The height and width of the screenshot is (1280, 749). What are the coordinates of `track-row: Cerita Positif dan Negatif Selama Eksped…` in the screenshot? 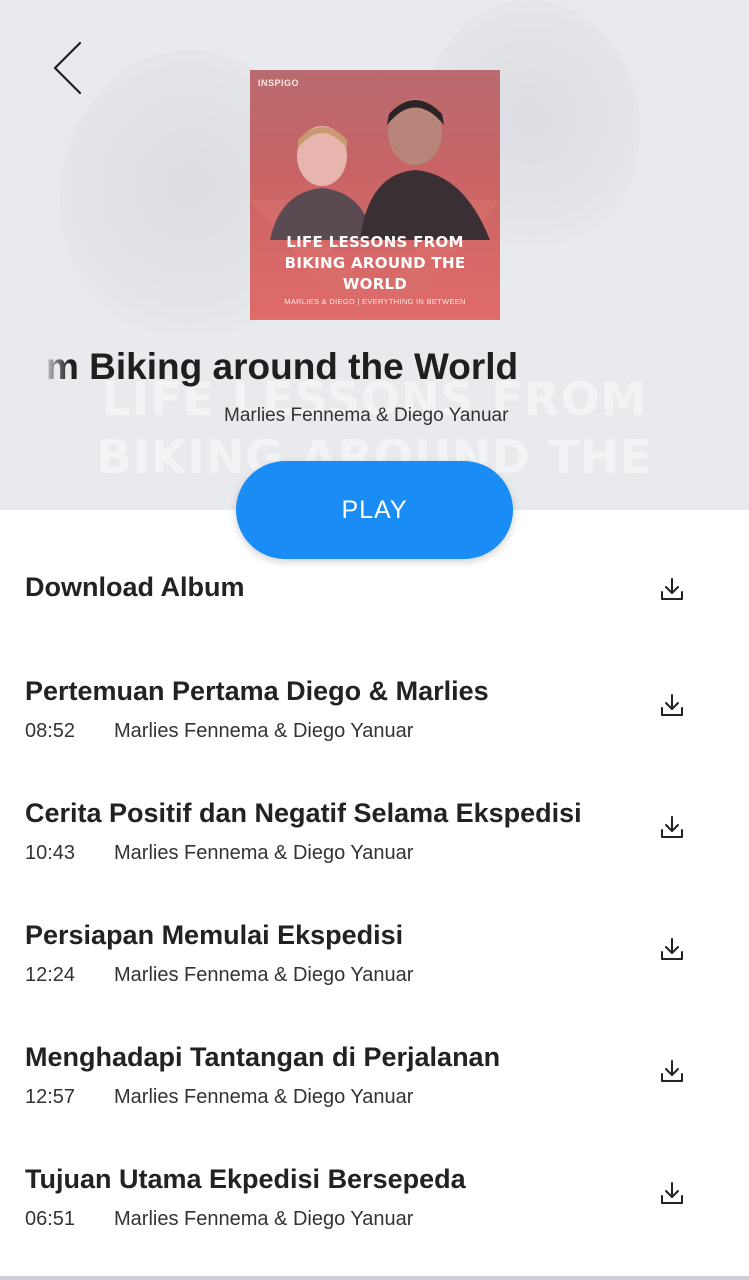 It's located at (374, 853).